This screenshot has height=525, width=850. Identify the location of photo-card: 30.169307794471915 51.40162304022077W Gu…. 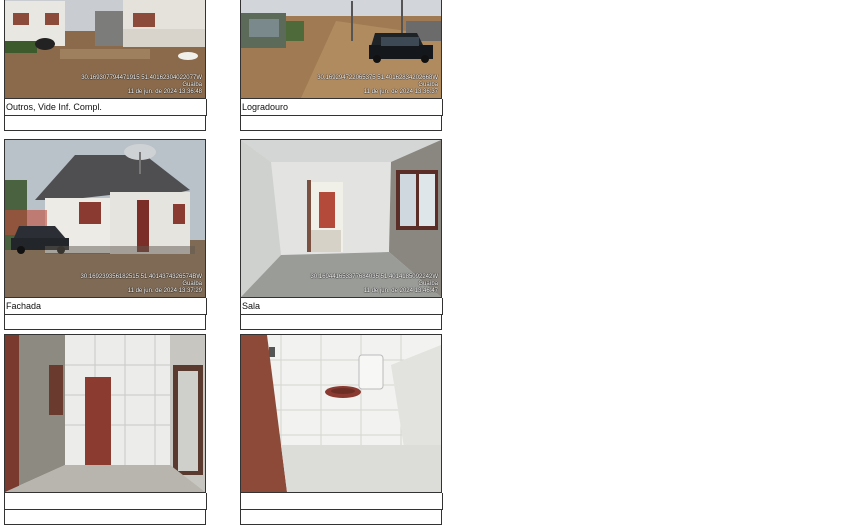
(105, 65).